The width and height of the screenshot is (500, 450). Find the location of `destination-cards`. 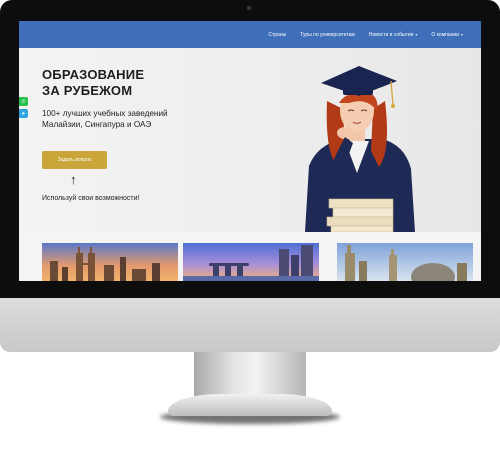

destination-cards is located at coordinates (250, 262).